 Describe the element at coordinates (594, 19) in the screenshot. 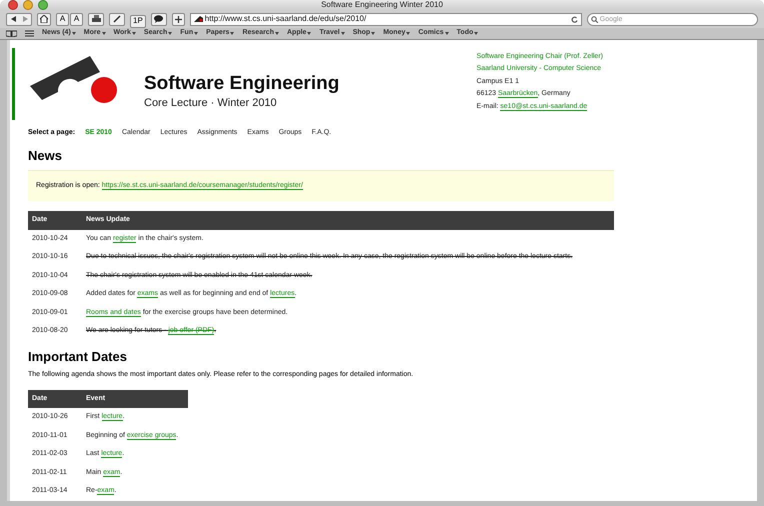

I see `search-icon` at that location.